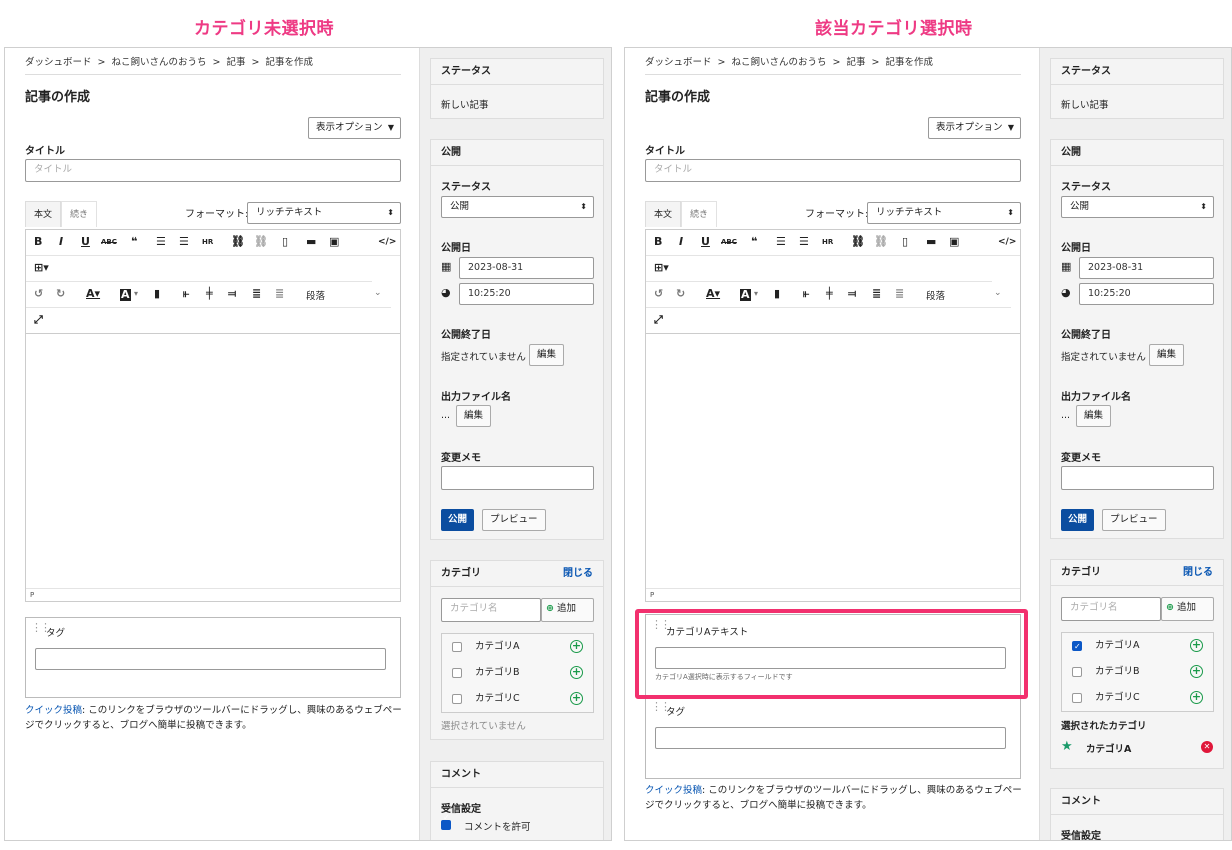 The image size is (1232, 850). Describe the element at coordinates (207, 242) in the screenshot. I see `hr-icon: HR` at that location.